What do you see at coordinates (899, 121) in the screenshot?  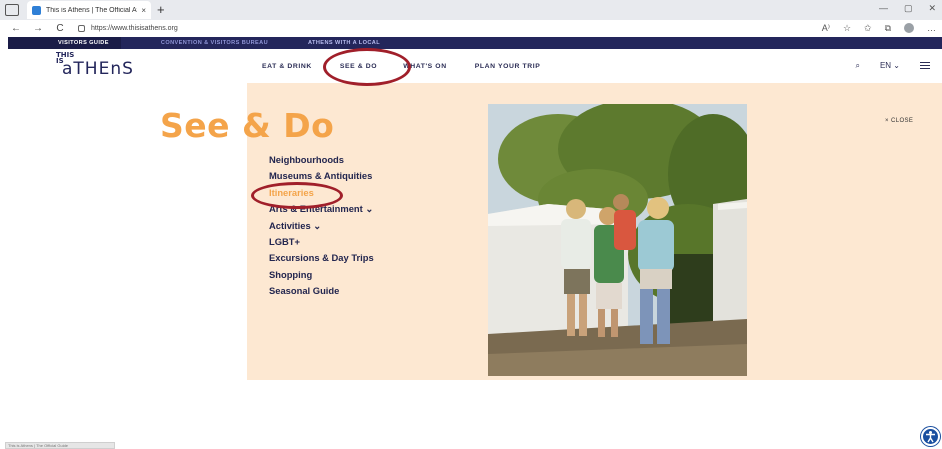 I see `close-menu-button: × CLOSE` at bounding box center [899, 121].